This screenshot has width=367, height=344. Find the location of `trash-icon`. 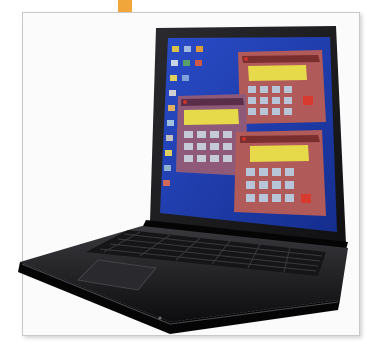

trash-icon is located at coordinates (172, 93).